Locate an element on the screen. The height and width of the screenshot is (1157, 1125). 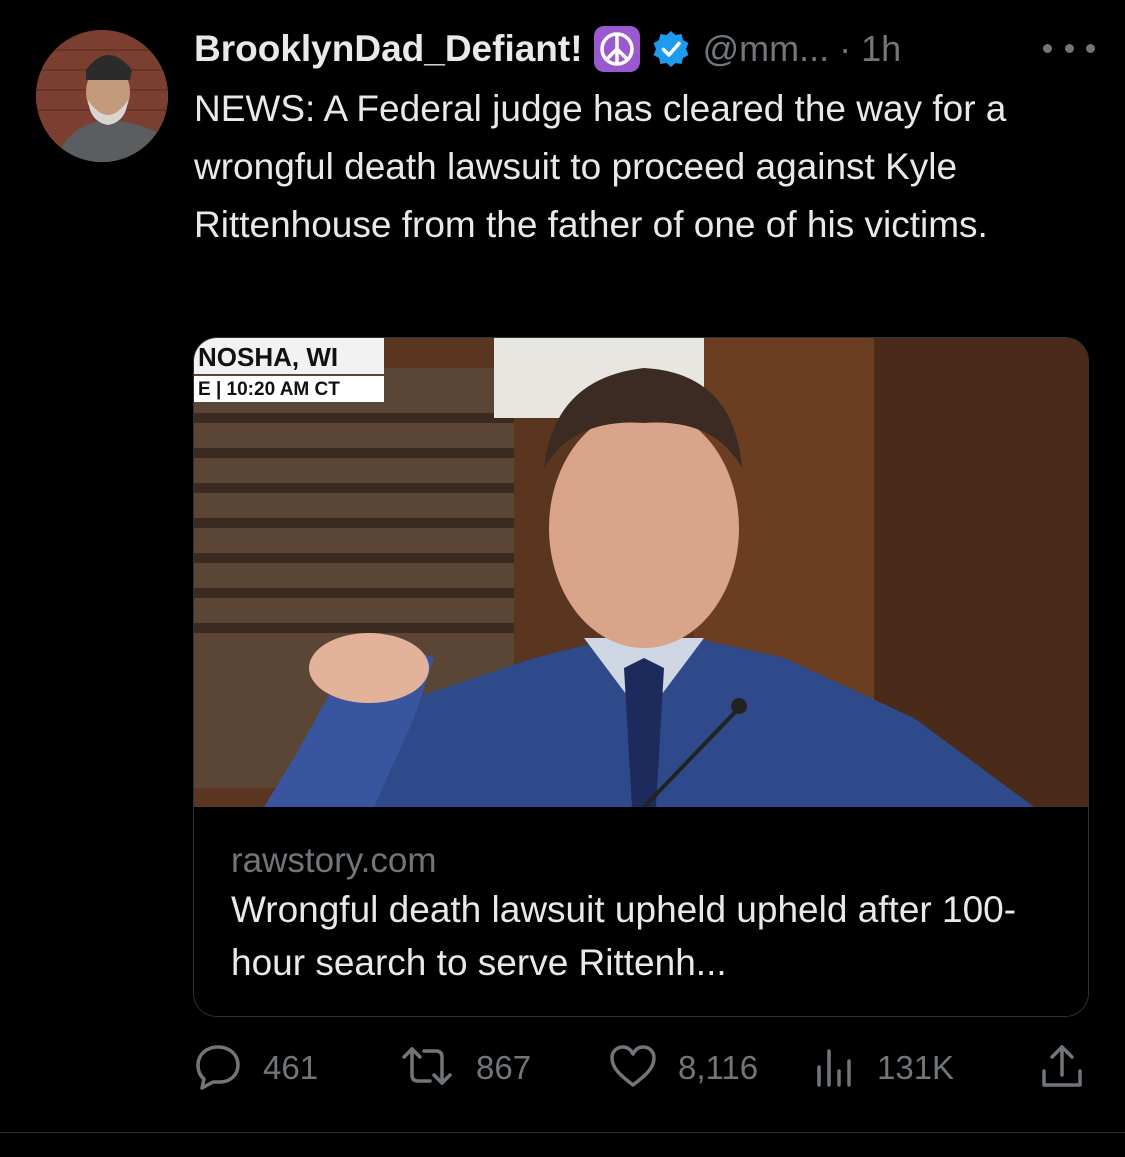
display-name: BrooklynDad_Defiant! is located at coordinates (388, 49).